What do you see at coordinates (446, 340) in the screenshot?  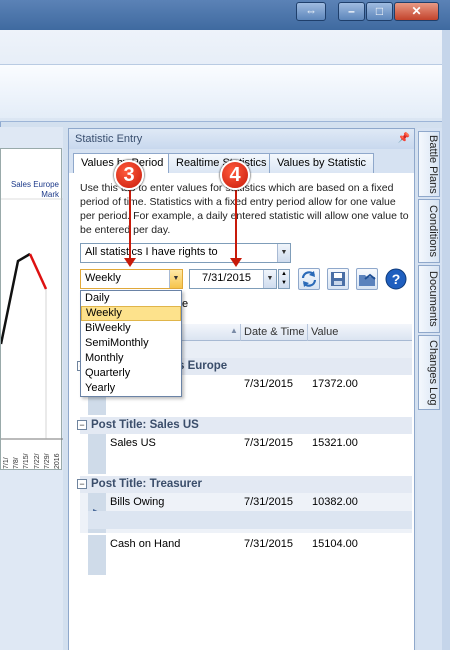 I see `window-edge` at bounding box center [446, 340].